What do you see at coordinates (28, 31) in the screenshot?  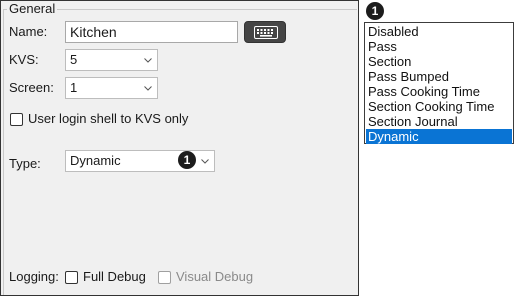 I see `name-label: Name:` at bounding box center [28, 31].